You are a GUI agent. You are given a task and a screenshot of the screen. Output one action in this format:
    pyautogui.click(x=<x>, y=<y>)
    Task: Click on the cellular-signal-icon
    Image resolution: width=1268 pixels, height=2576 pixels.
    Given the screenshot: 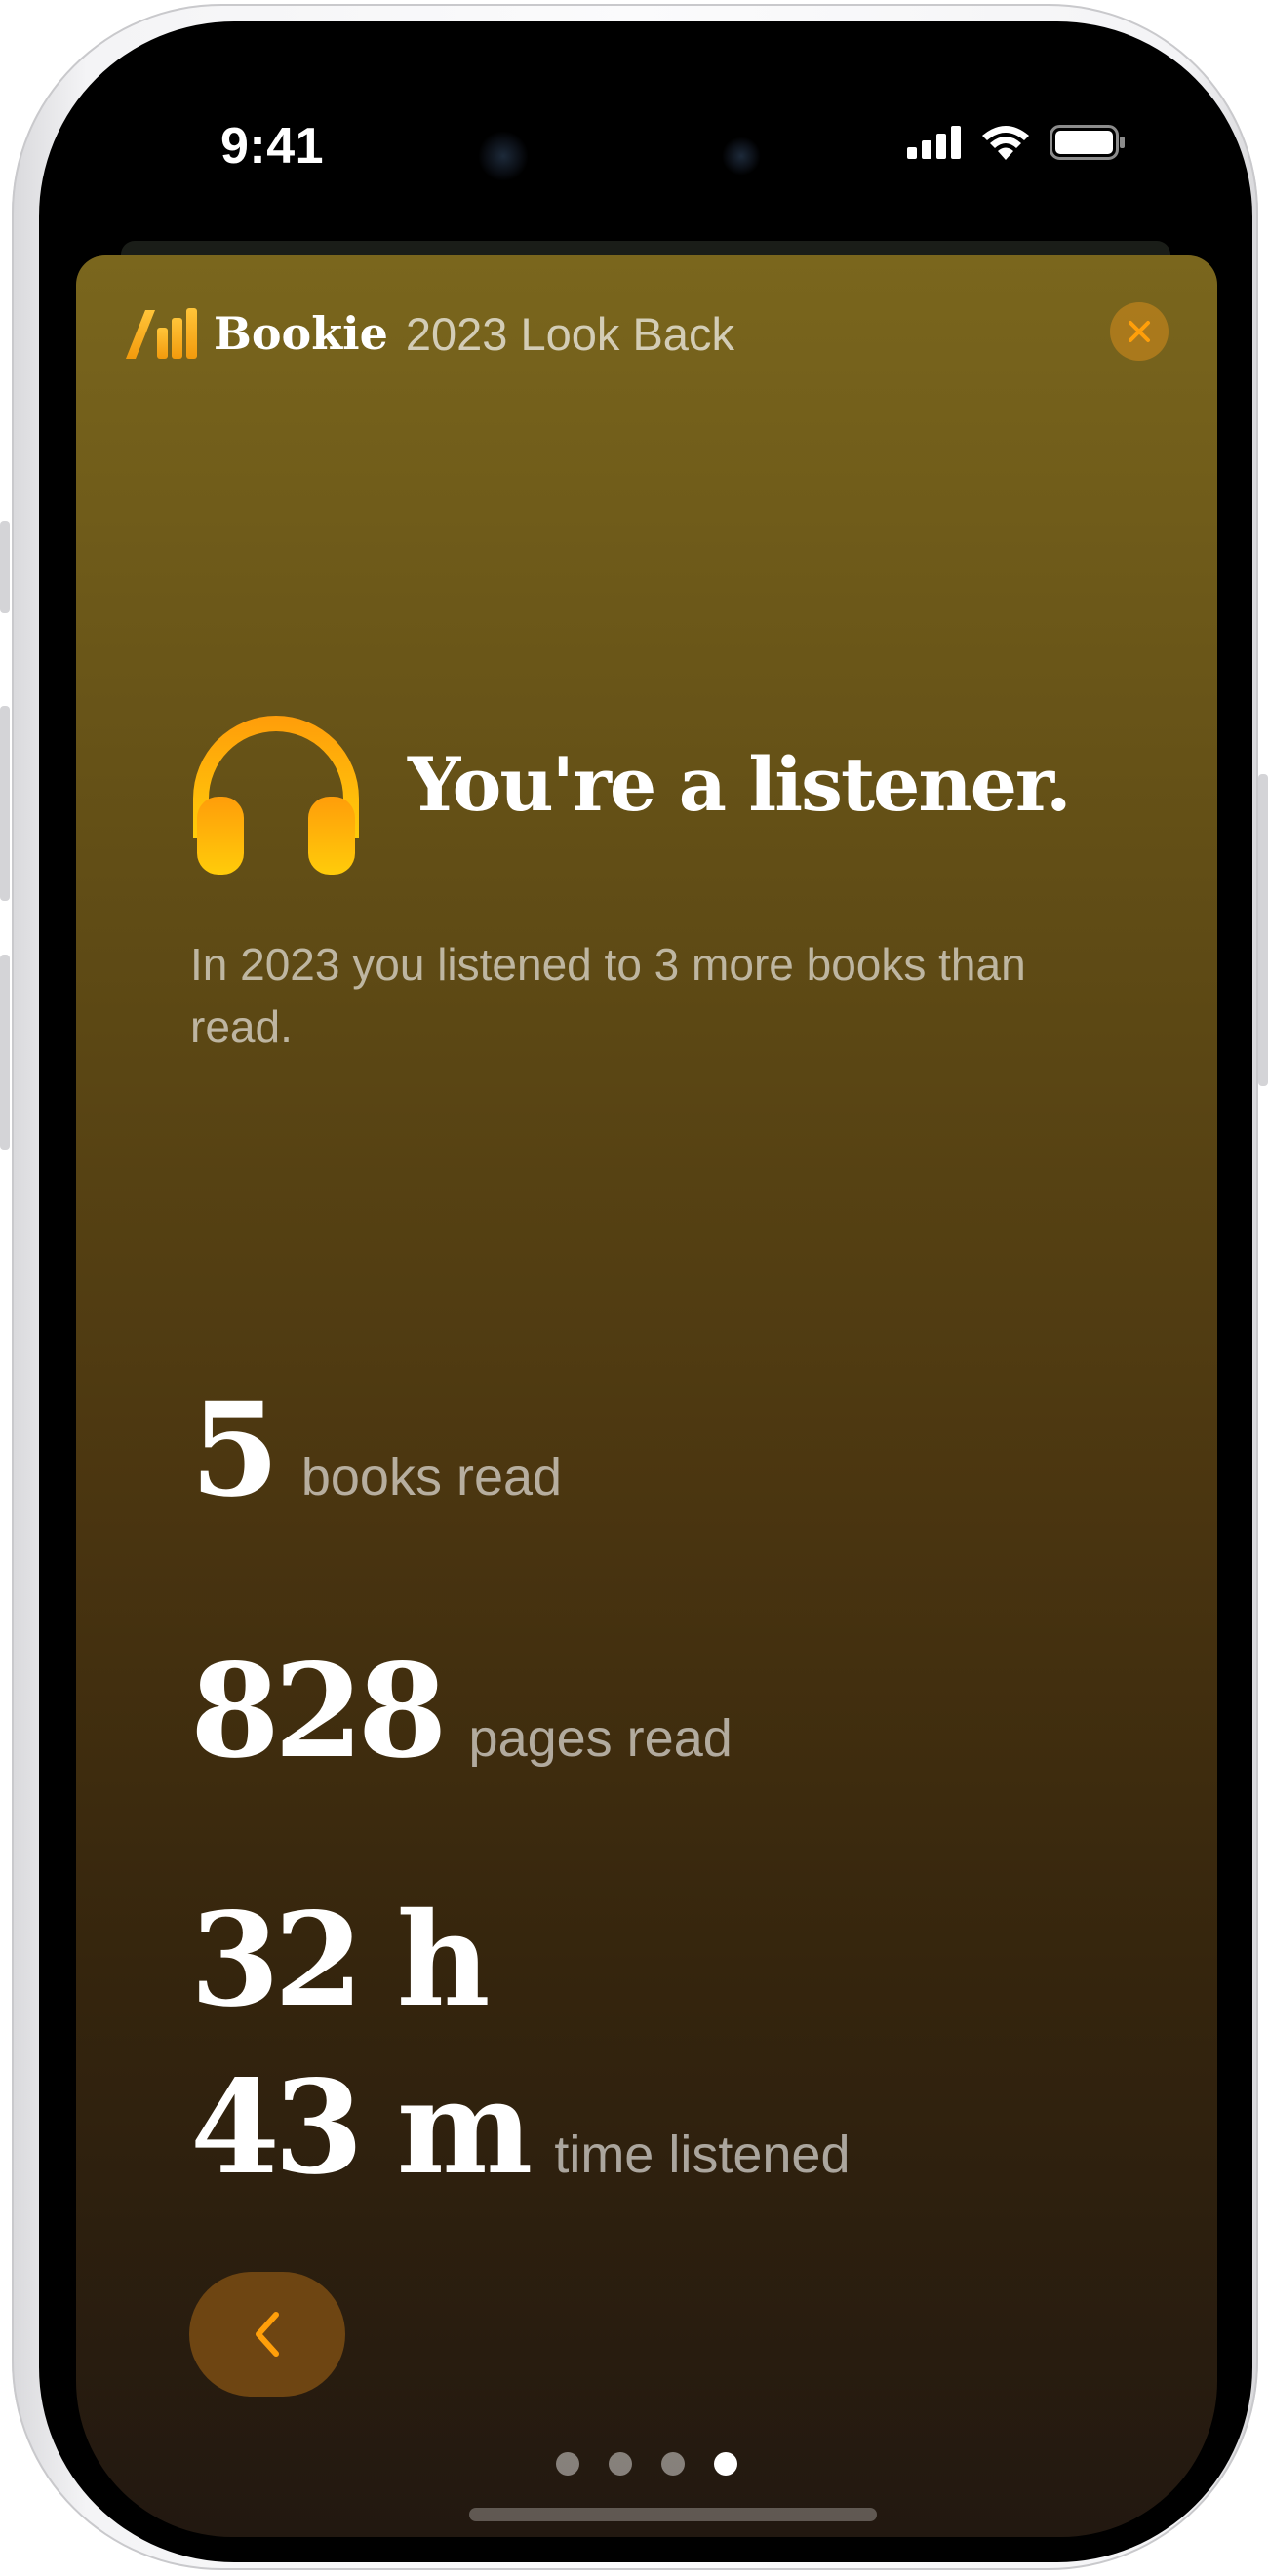 What is the action you would take?
    pyautogui.click(x=934, y=142)
    